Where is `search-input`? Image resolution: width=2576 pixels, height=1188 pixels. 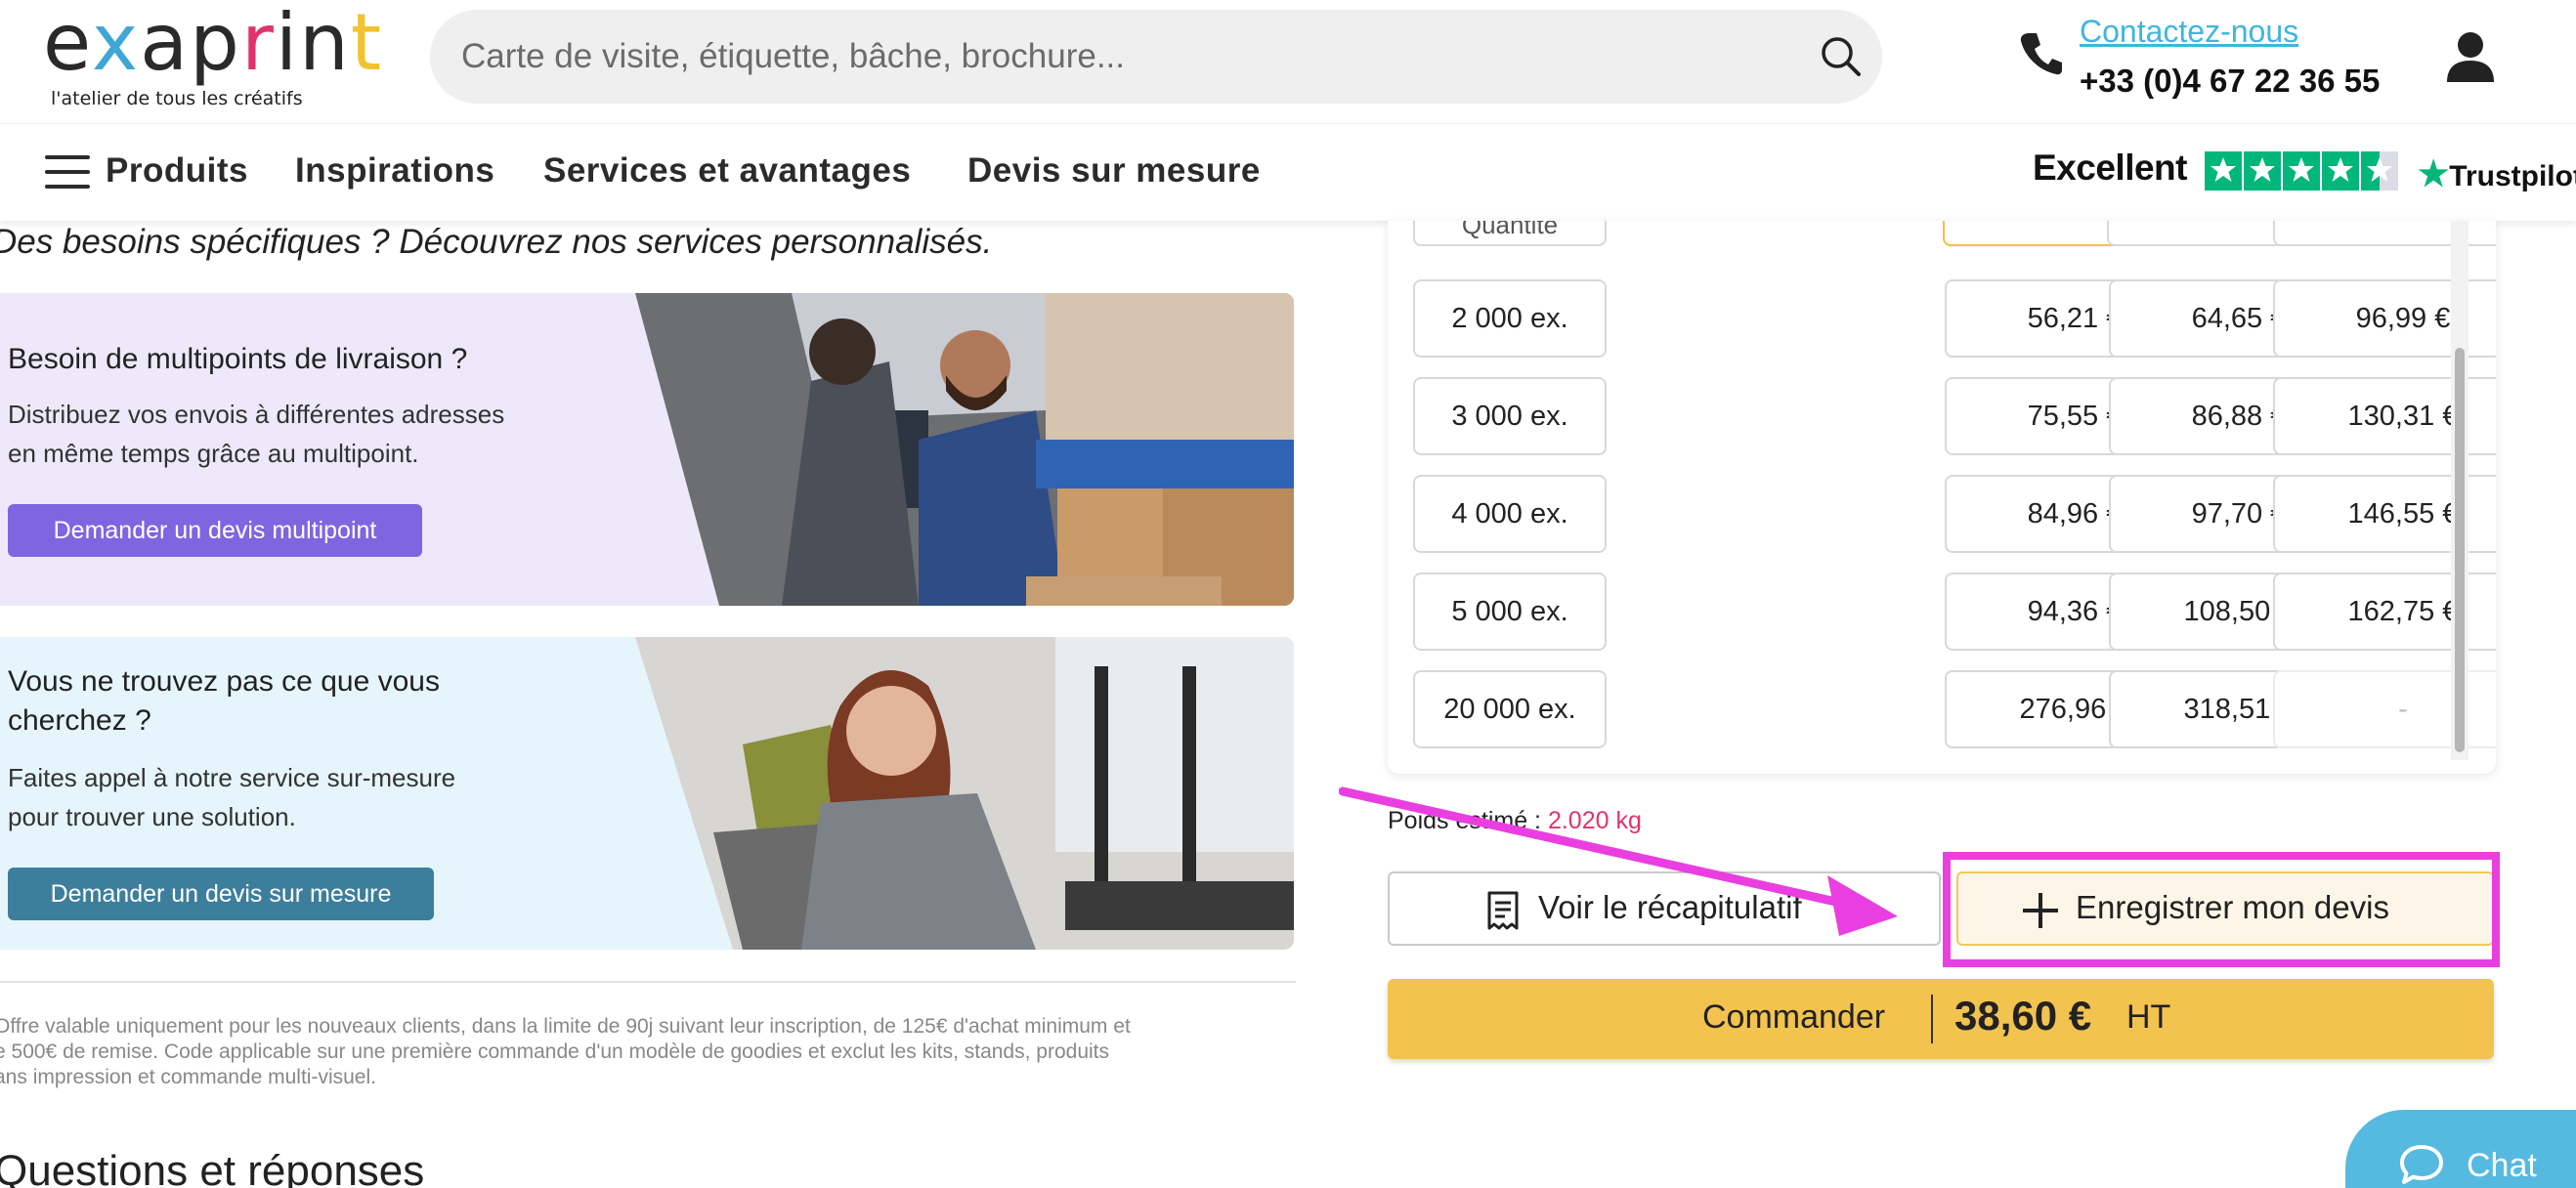
search-input is located at coordinates (1097, 56).